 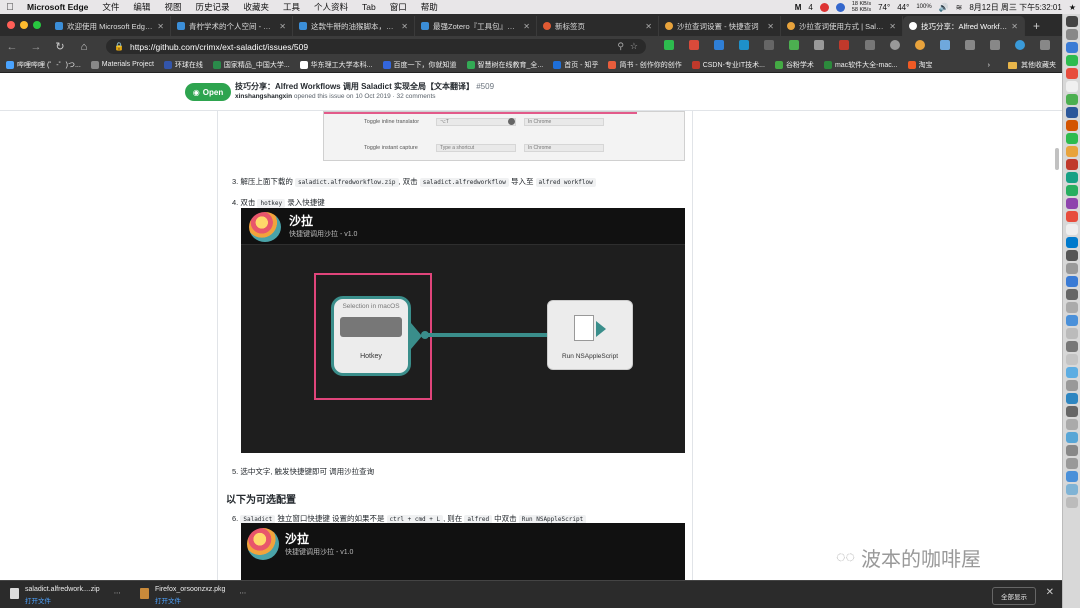 What do you see at coordinates (57, 7) in the screenshot?
I see `menu-app-name: Microsoft Edge` at bounding box center [57, 7].